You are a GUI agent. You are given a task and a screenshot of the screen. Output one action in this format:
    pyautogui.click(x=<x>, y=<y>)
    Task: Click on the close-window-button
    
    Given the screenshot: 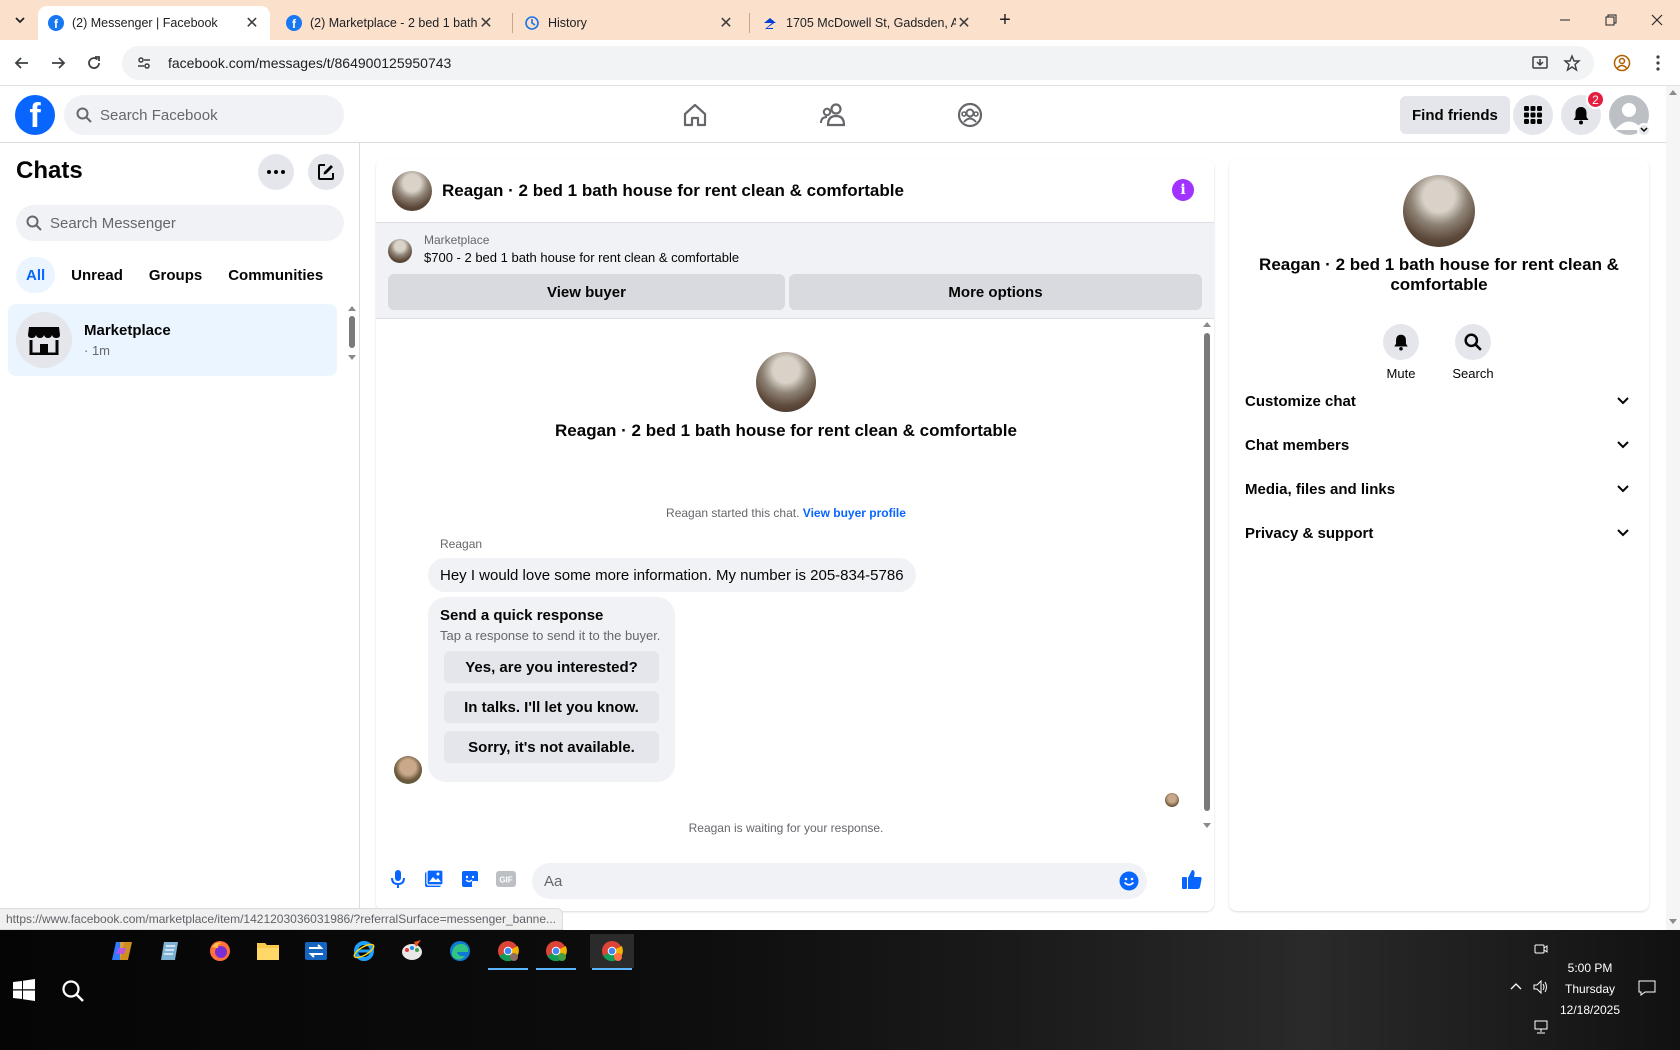 What is the action you would take?
    pyautogui.click(x=1657, y=20)
    